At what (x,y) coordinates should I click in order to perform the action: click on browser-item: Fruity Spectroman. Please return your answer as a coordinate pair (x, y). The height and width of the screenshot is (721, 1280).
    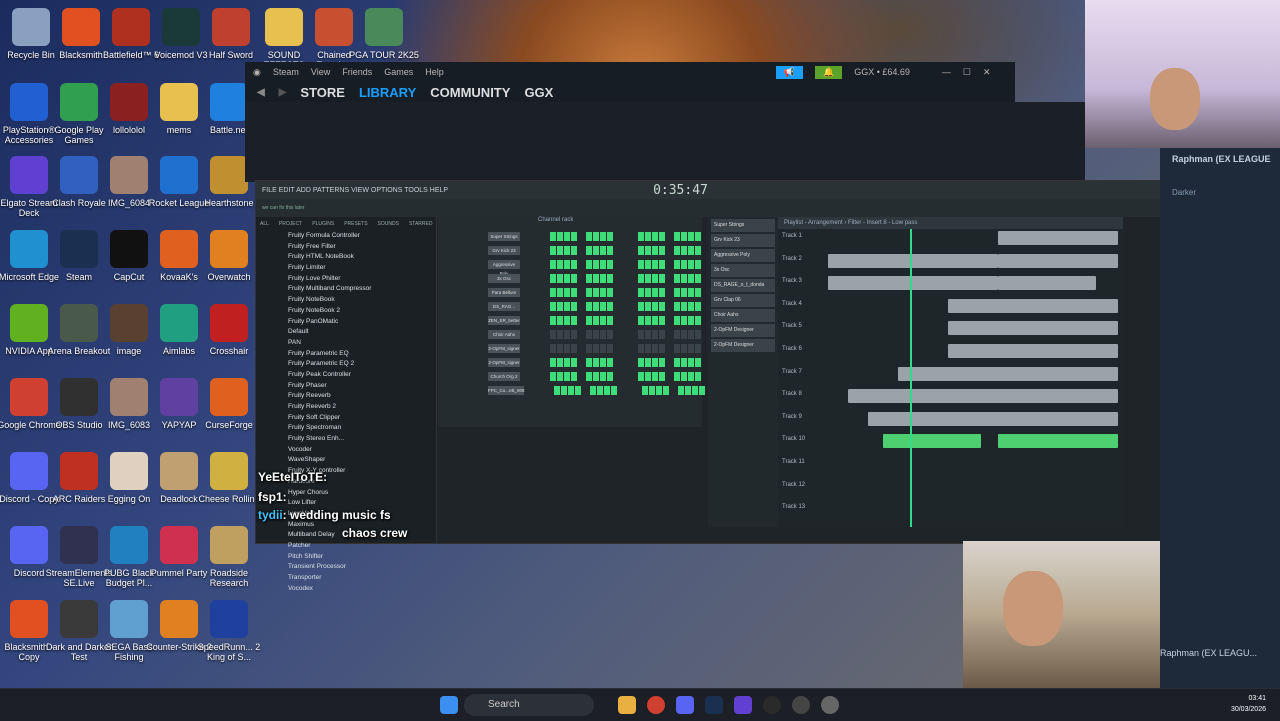
    Looking at the image, I should click on (346, 428).